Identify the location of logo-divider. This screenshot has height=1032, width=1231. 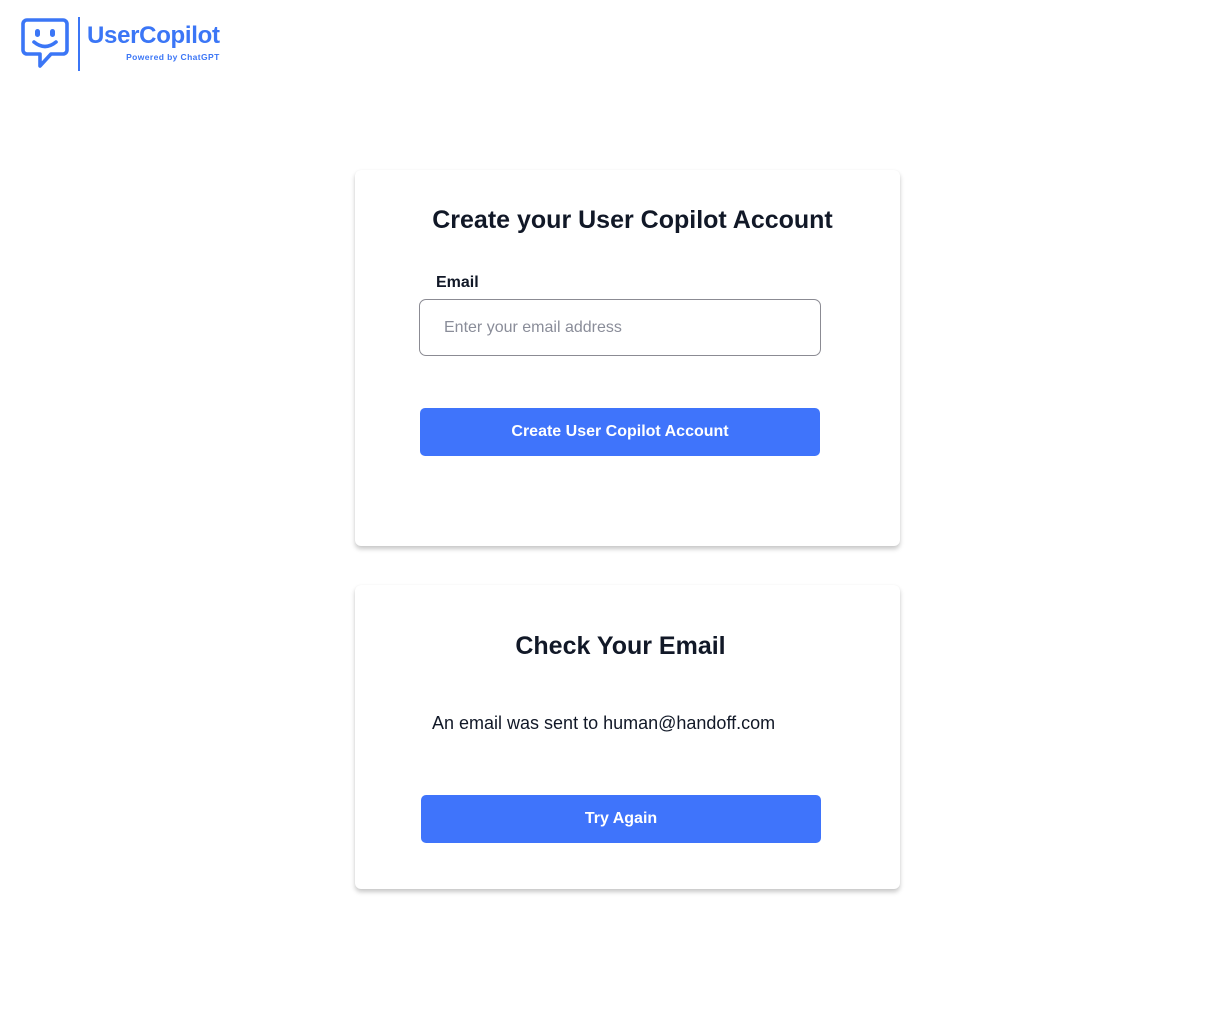
(79, 44).